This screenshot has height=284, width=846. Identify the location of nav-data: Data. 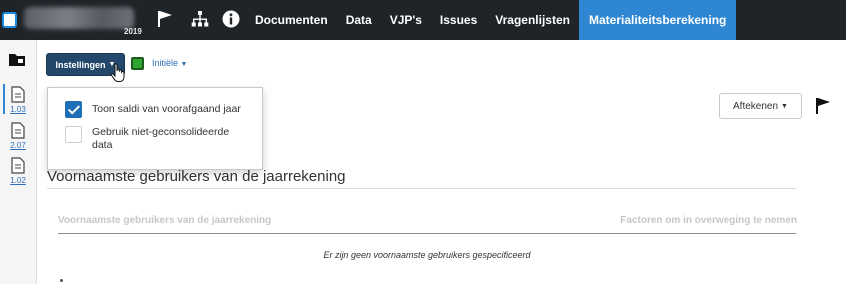
(359, 20).